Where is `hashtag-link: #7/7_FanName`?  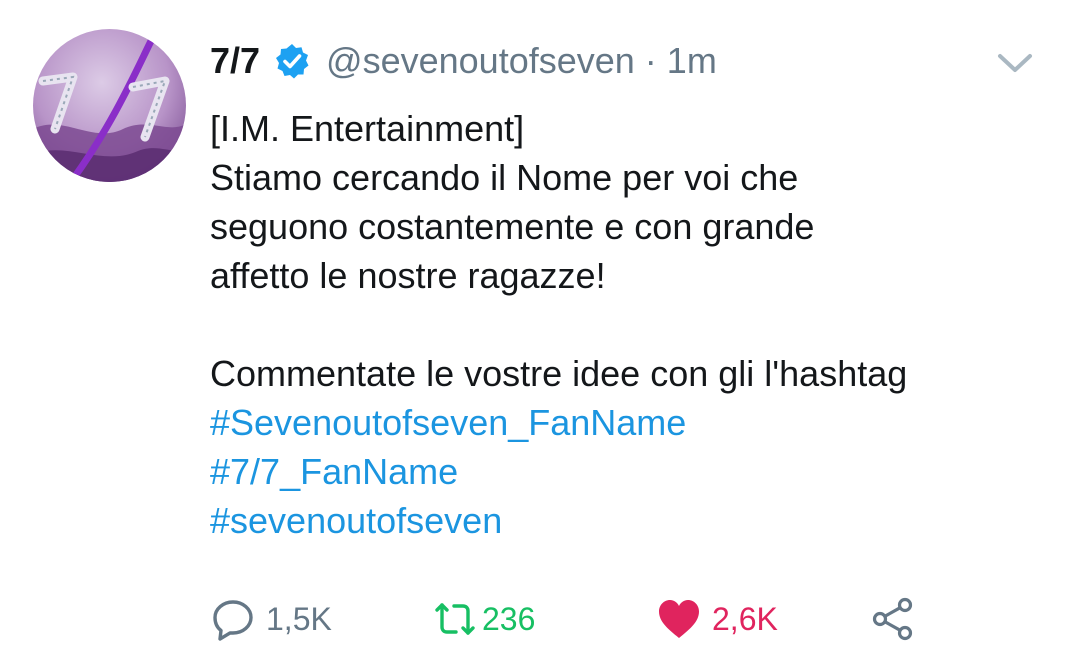 hashtag-link: #7/7_FanName is located at coordinates (630, 471).